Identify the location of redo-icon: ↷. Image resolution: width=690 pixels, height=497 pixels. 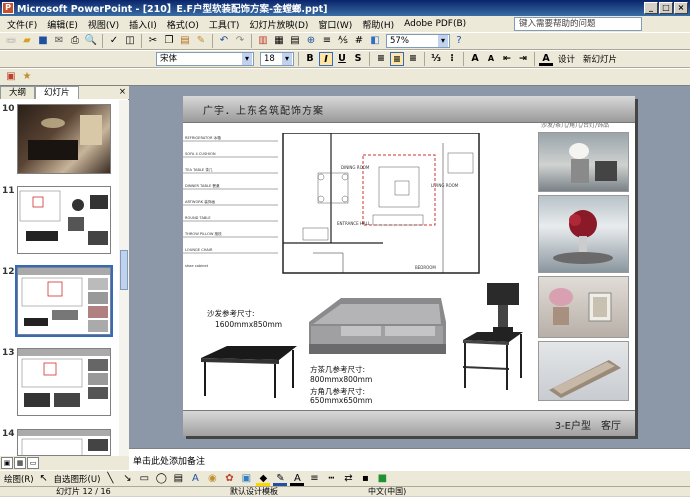
(240, 41).